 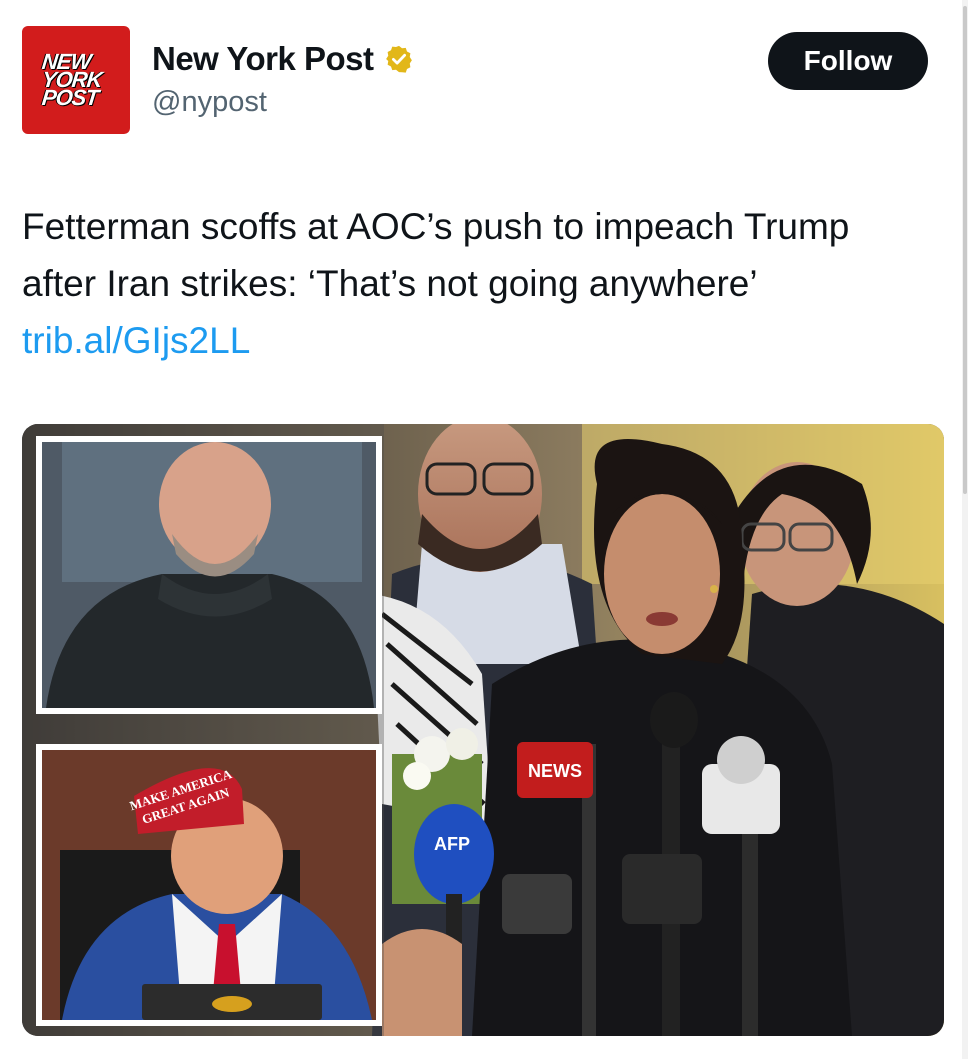 I want to click on scrollbar-thumb, so click(x=965, y=250).